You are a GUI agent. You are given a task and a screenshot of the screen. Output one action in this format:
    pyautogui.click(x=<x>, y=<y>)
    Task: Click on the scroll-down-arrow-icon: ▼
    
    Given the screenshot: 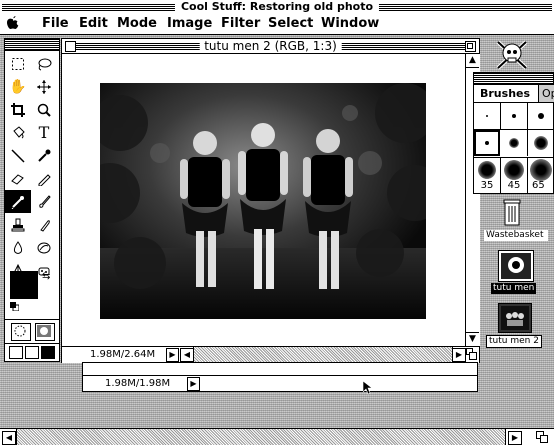 What is the action you would take?
    pyautogui.click(x=472, y=339)
    